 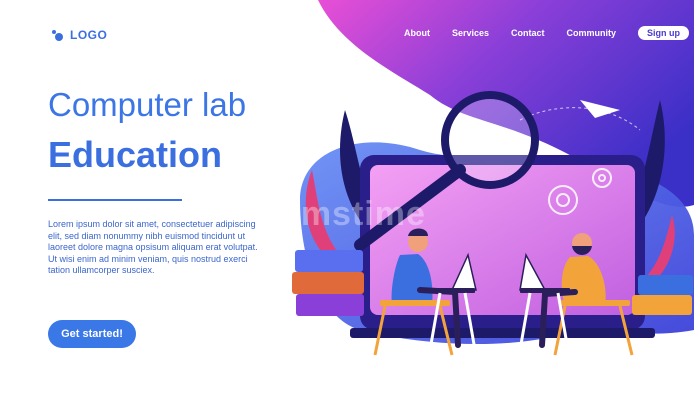 I want to click on get-started-button: Get started!, so click(x=92, y=334).